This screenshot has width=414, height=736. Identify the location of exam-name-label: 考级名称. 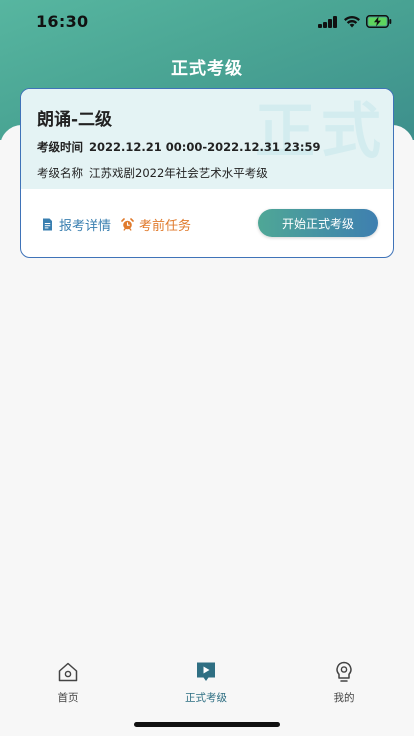
(60, 173).